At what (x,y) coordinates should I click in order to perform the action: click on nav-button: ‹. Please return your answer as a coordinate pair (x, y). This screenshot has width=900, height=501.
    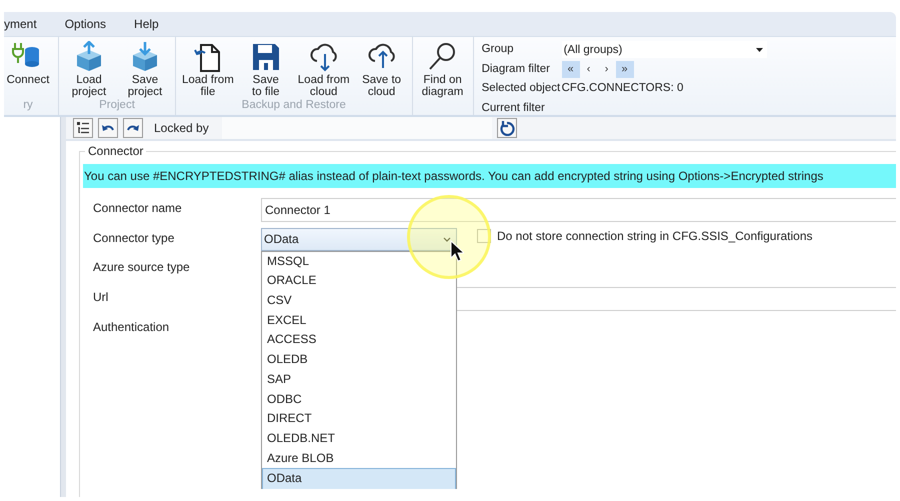
    Looking at the image, I should click on (589, 69).